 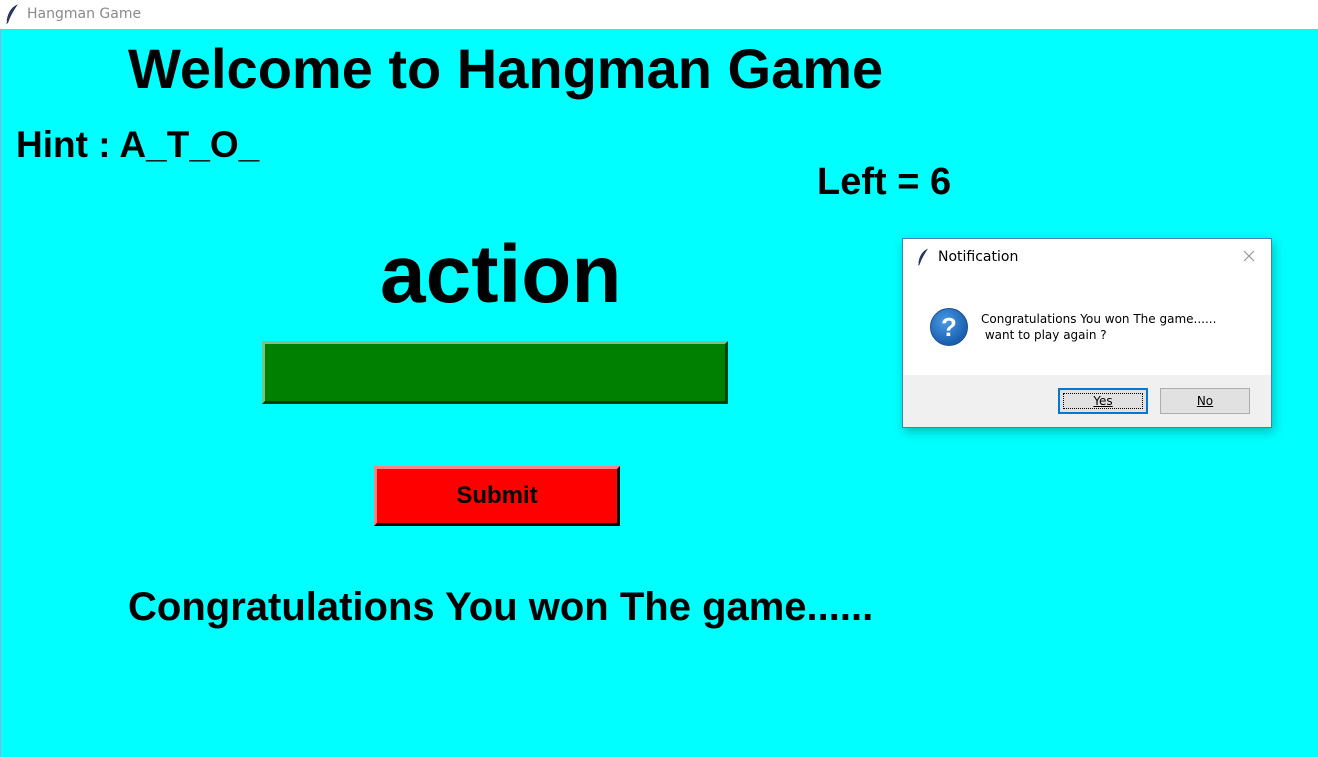 What do you see at coordinates (501, 274) in the screenshot?
I see `revealed-word: action` at bounding box center [501, 274].